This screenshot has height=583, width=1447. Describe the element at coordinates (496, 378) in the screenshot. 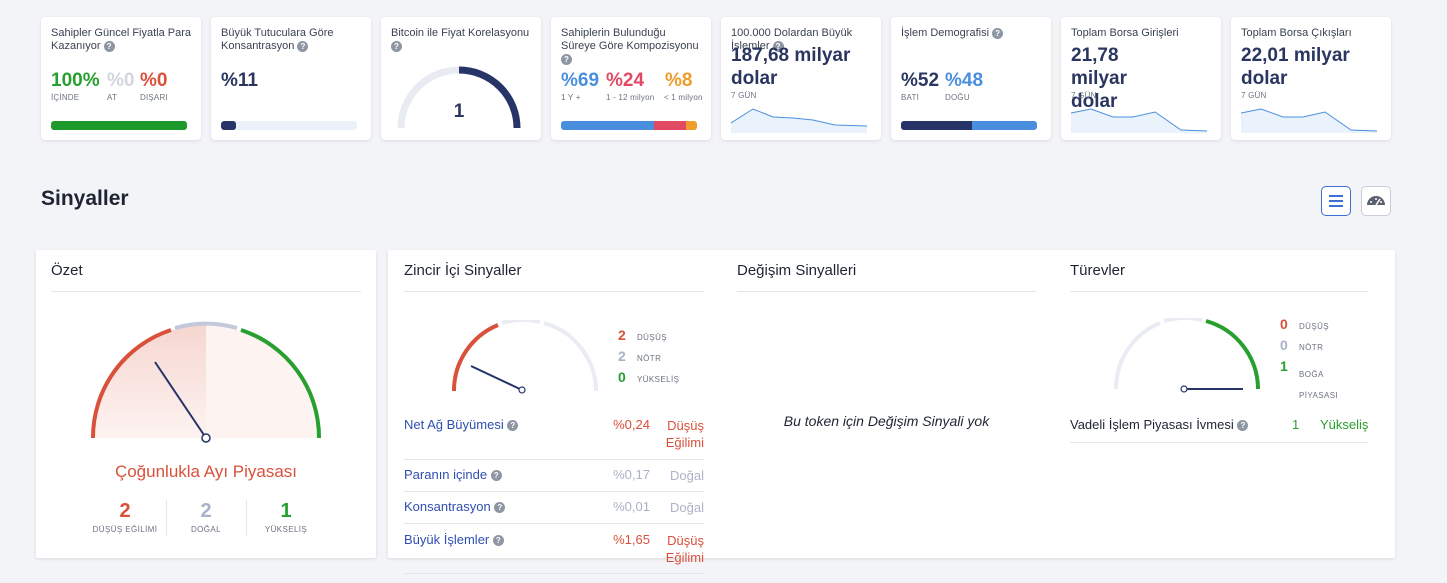

I see `gauge-needle` at that location.